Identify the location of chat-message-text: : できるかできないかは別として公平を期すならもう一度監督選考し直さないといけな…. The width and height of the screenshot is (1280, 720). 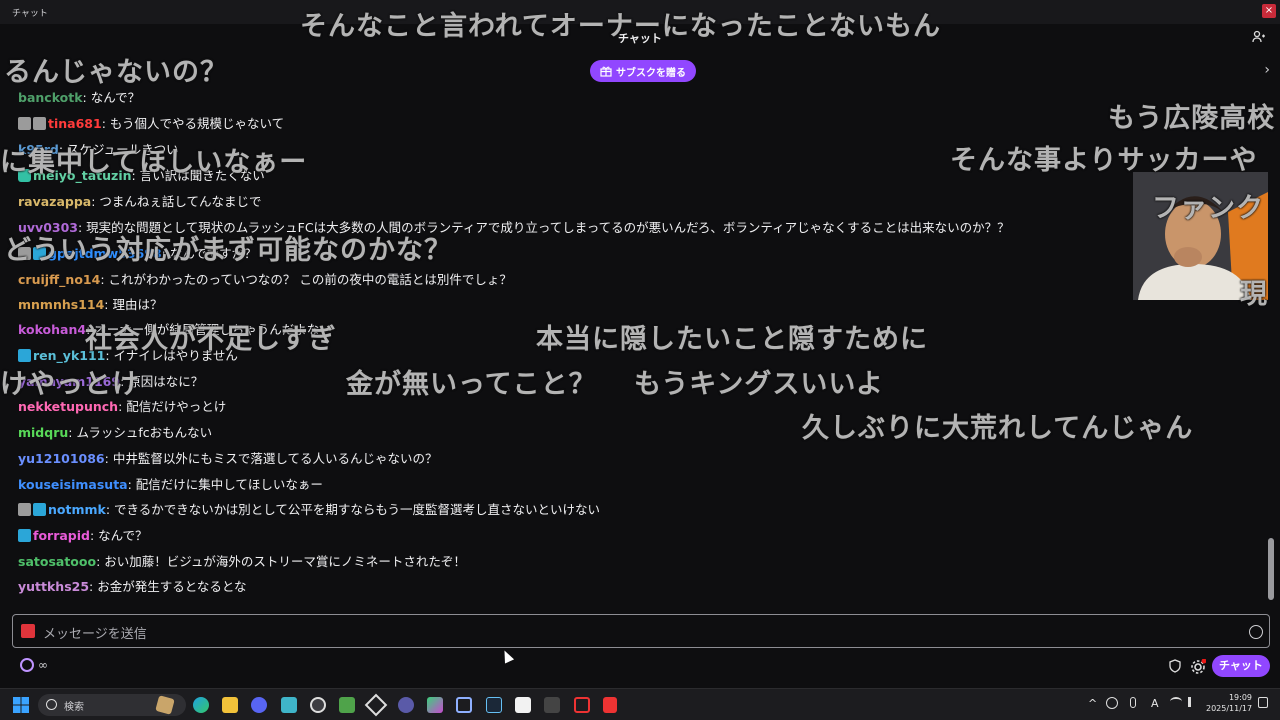
(353, 509).